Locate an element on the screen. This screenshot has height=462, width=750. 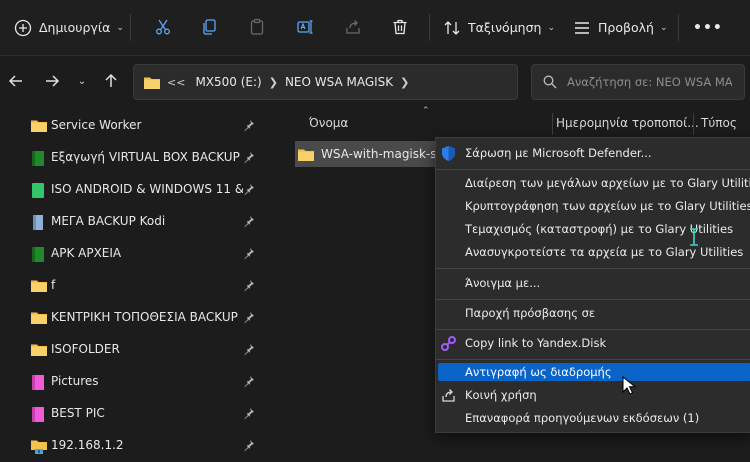
sidebar-item-label: Εξαγωγή VIRTUAL BOX BACKUP is located at coordinates (145, 157).